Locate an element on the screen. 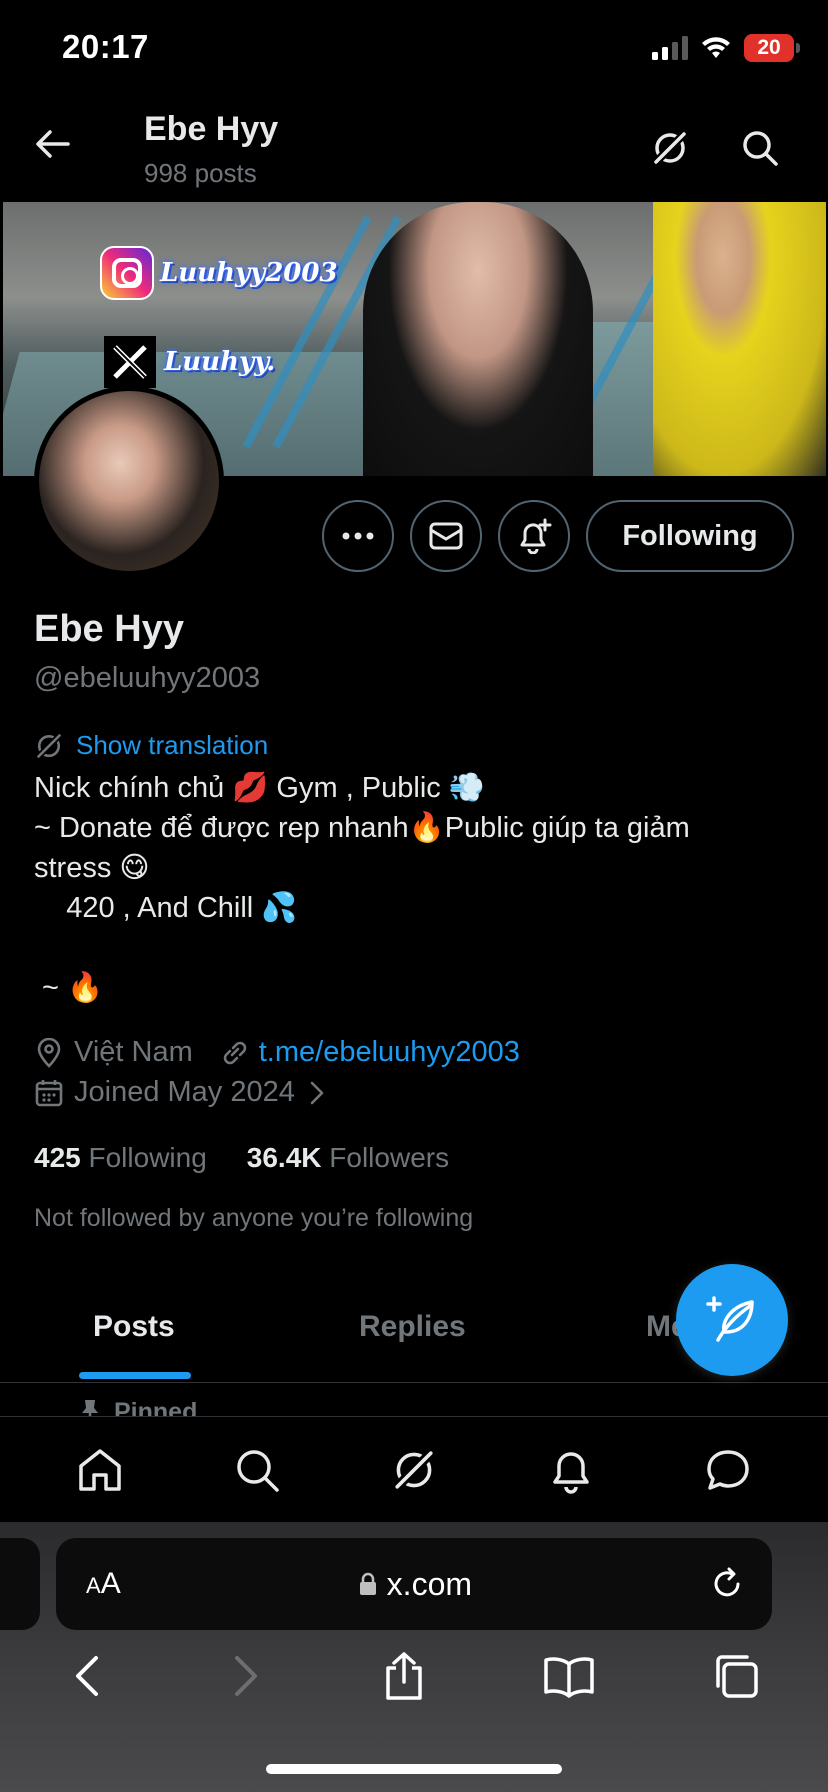 Image resolution: width=828 pixels, height=1792 pixels. nav-notifications is located at coordinates (571, 1470).